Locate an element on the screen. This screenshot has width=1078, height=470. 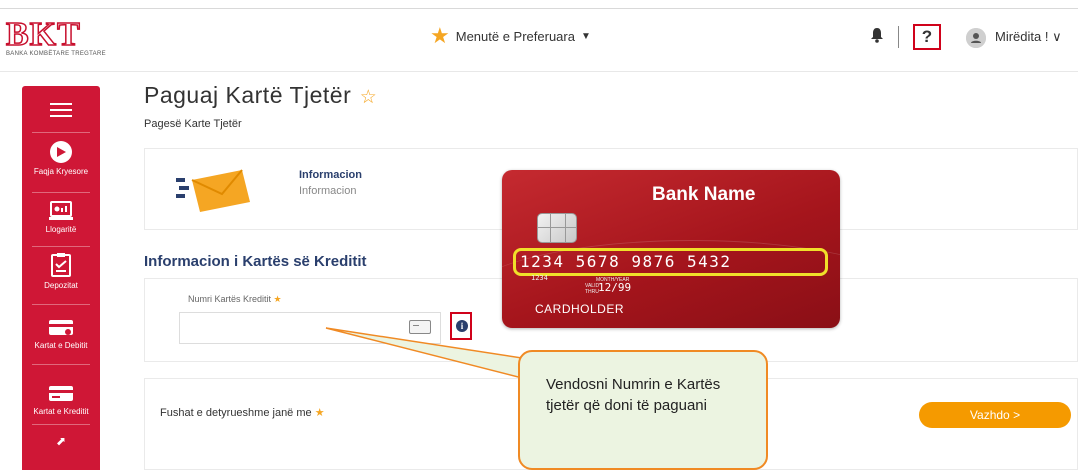
card-bank-name: Bank Name is located at coordinates (704, 194).